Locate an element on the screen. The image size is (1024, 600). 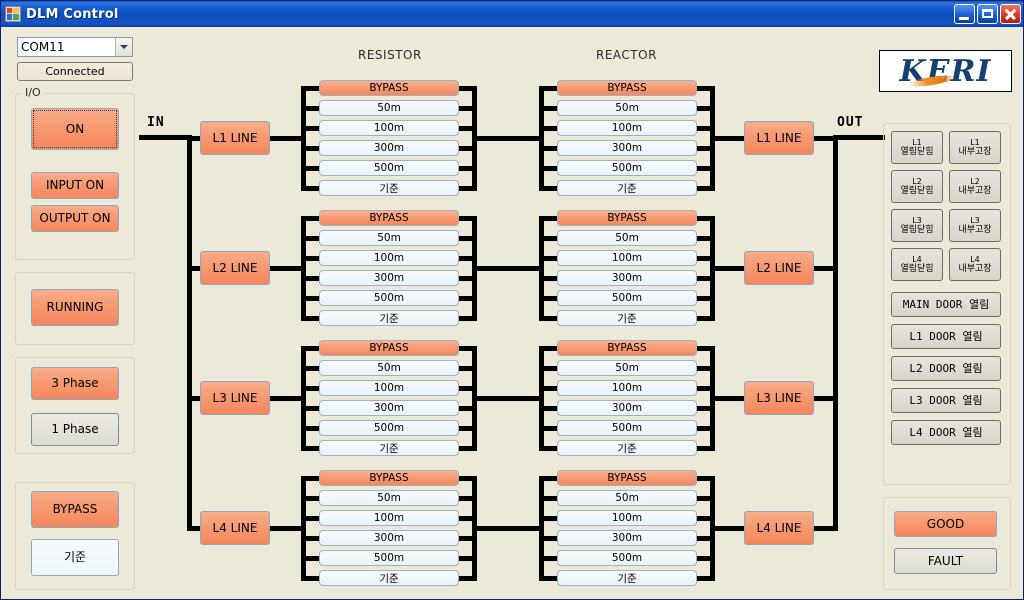
reactor-step-1-4: 300m is located at coordinates (627, 148).